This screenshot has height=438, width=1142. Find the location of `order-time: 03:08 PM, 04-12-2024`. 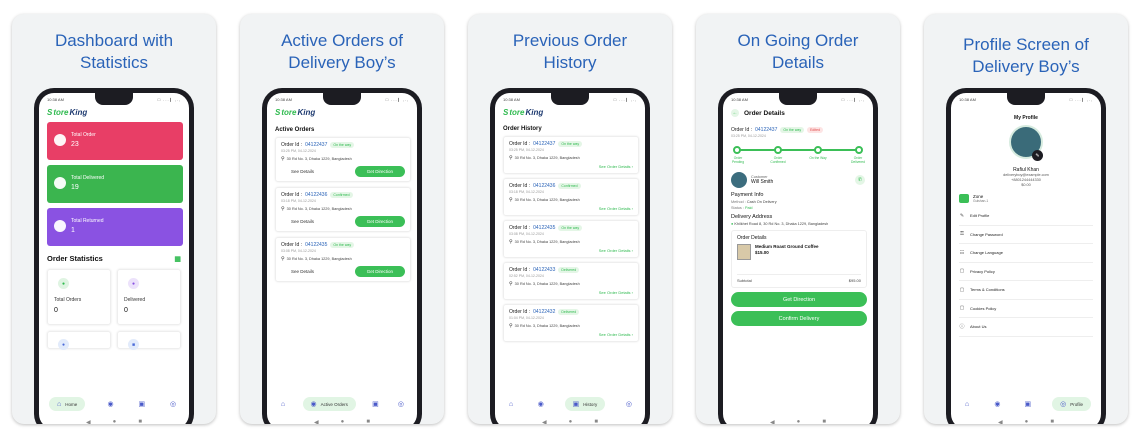

order-time: 03:08 PM, 04-12-2024 is located at coordinates (526, 234).